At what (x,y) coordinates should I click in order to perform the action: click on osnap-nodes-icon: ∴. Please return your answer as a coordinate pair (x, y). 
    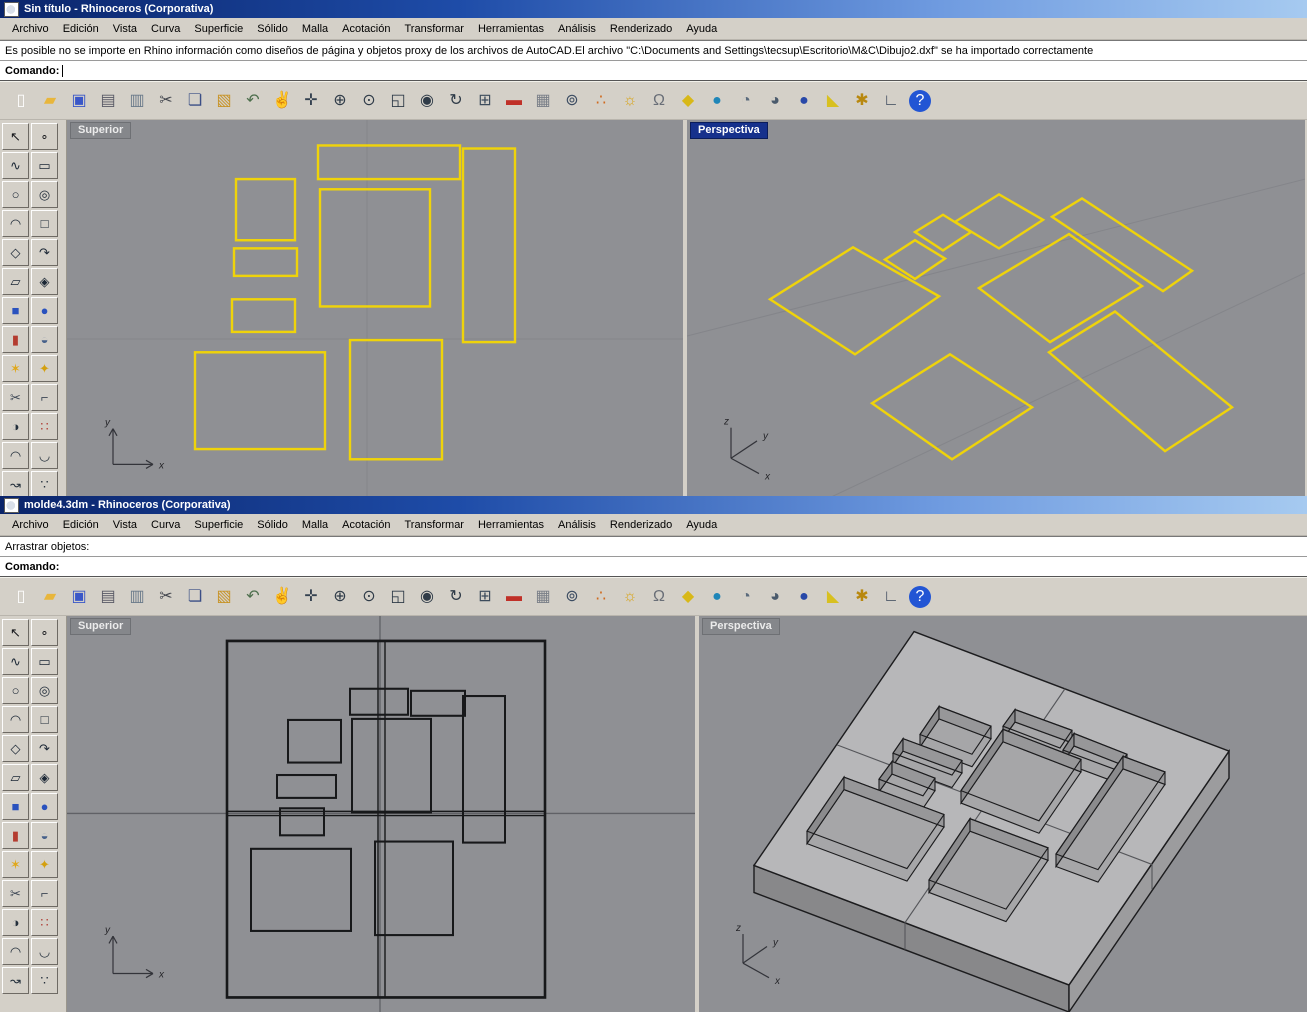
    Looking at the image, I should click on (601, 101).